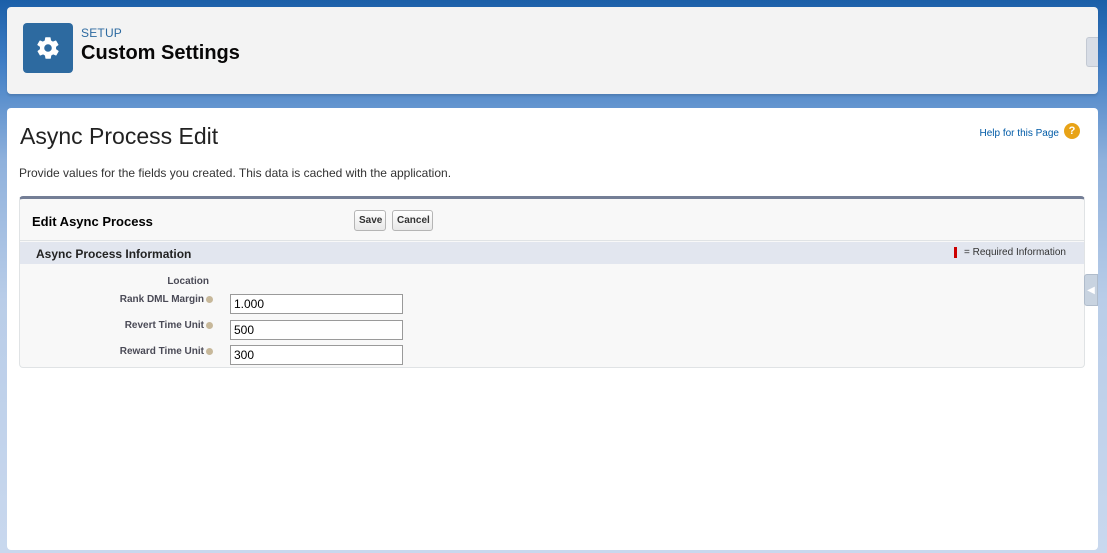 Image resolution: width=1107 pixels, height=553 pixels. What do you see at coordinates (114, 254) in the screenshot?
I see `section-title: Async Process Information` at bounding box center [114, 254].